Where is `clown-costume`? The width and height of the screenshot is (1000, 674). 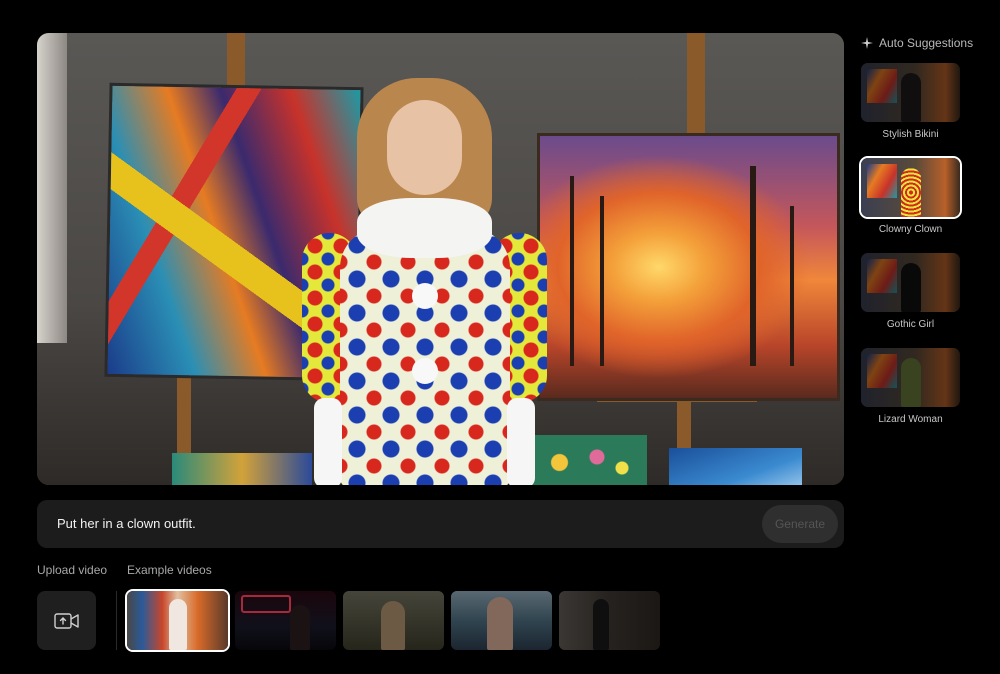 clown-costume is located at coordinates (425, 356).